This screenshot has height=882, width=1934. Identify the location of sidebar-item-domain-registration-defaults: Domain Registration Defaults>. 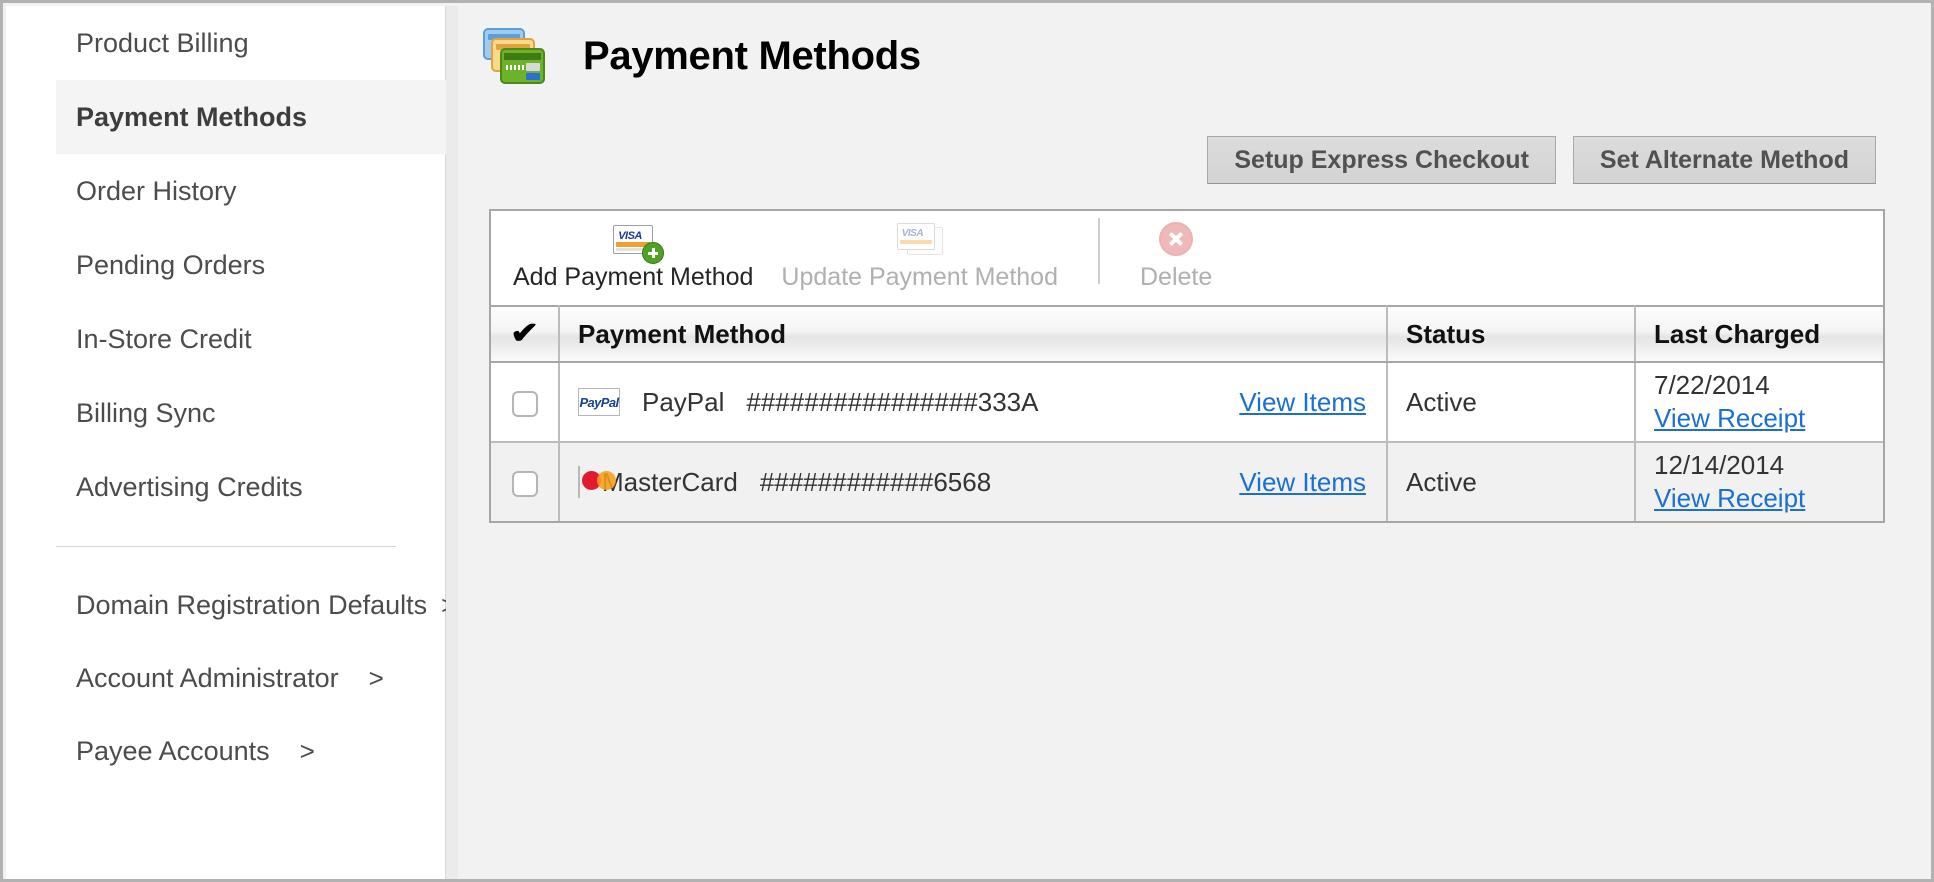
(231, 605).